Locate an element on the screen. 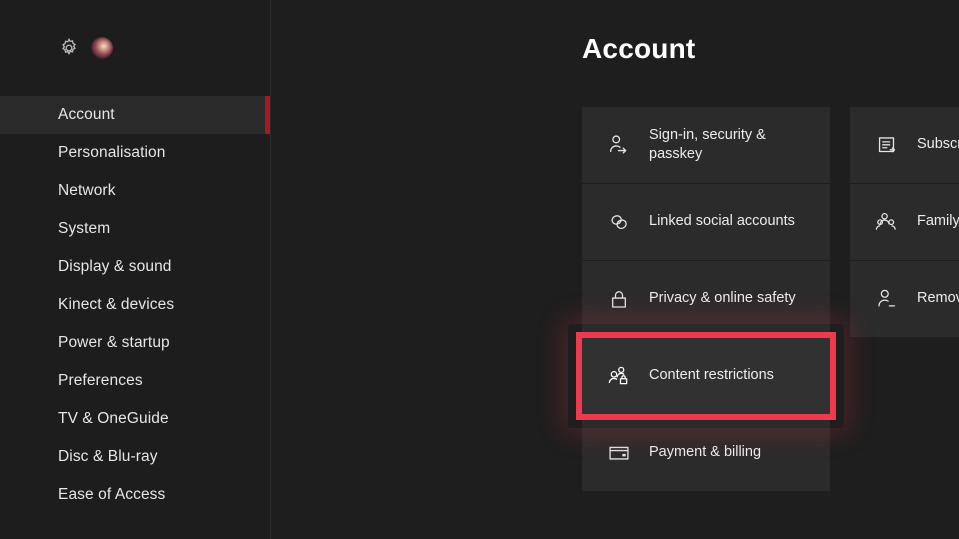  person-minus-icon is located at coordinates (887, 299).